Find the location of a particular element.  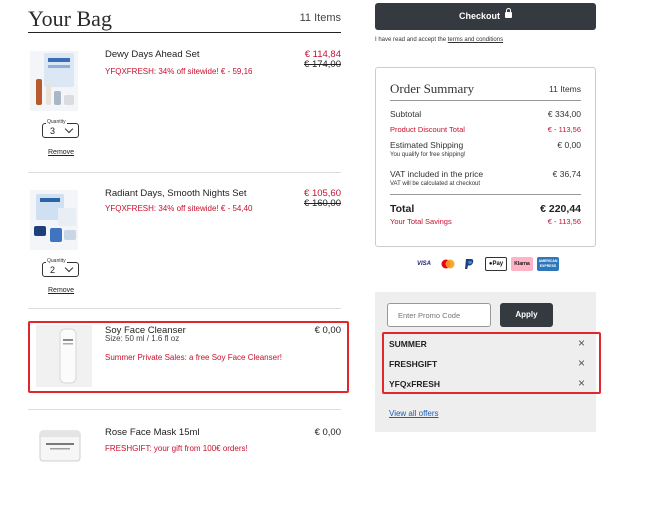

product-name: Rose Face Mask 15ml is located at coordinates (152, 432).